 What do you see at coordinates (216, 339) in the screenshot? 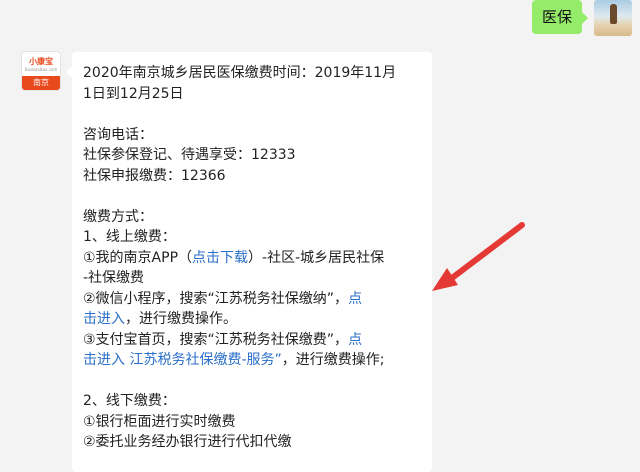
I see `method-text: ③支付宝首页，搜索“江苏税务社保缴费”，` at bounding box center [216, 339].